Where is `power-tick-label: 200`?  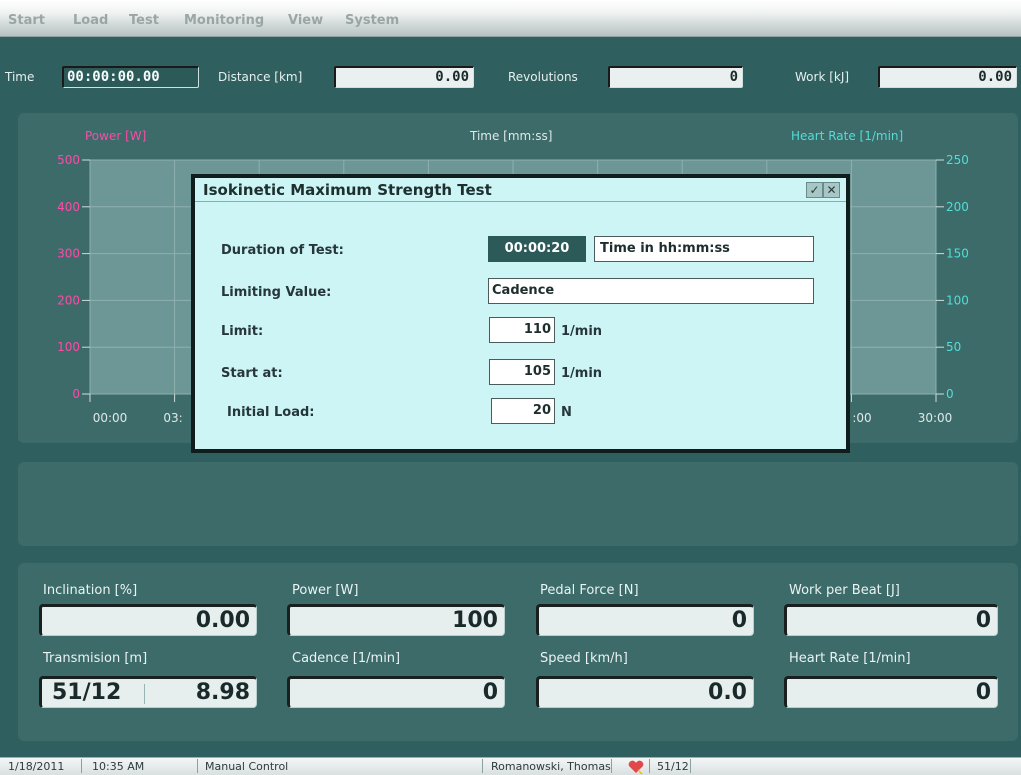
power-tick-label: 200 is located at coordinates (68, 300).